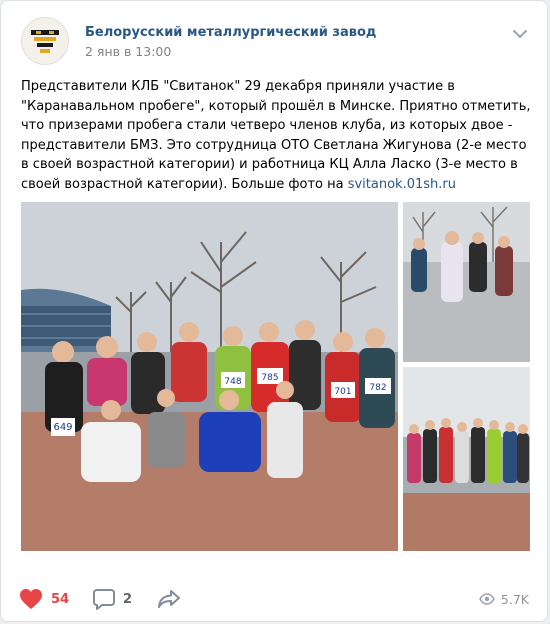 Image resolution: width=550 pixels, height=624 pixels. What do you see at coordinates (128, 51) in the screenshot?
I see `post-date: 2 янв в 13:00` at bounding box center [128, 51].